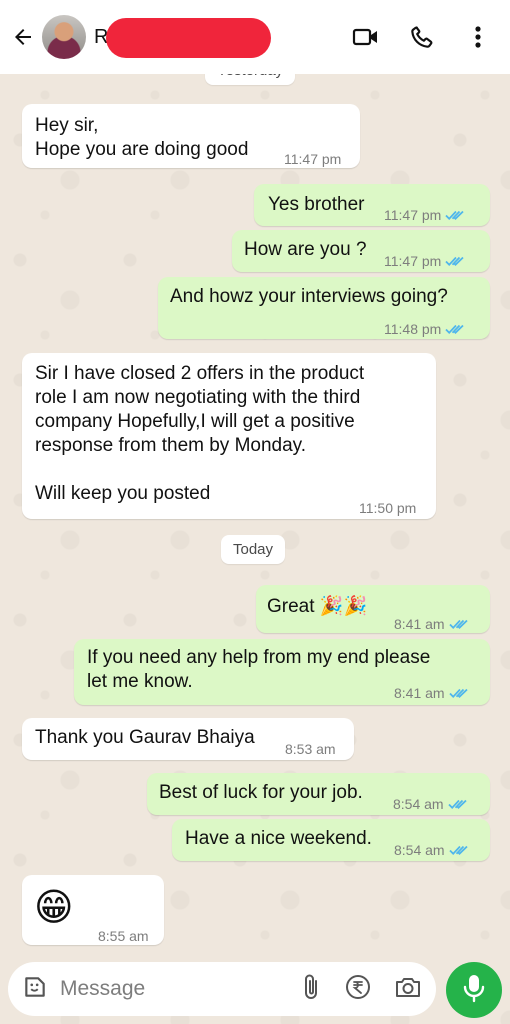  What do you see at coordinates (54, 908) in the screenshot?
I see `message-emoji: 😁` at bounding box center [54, 908].